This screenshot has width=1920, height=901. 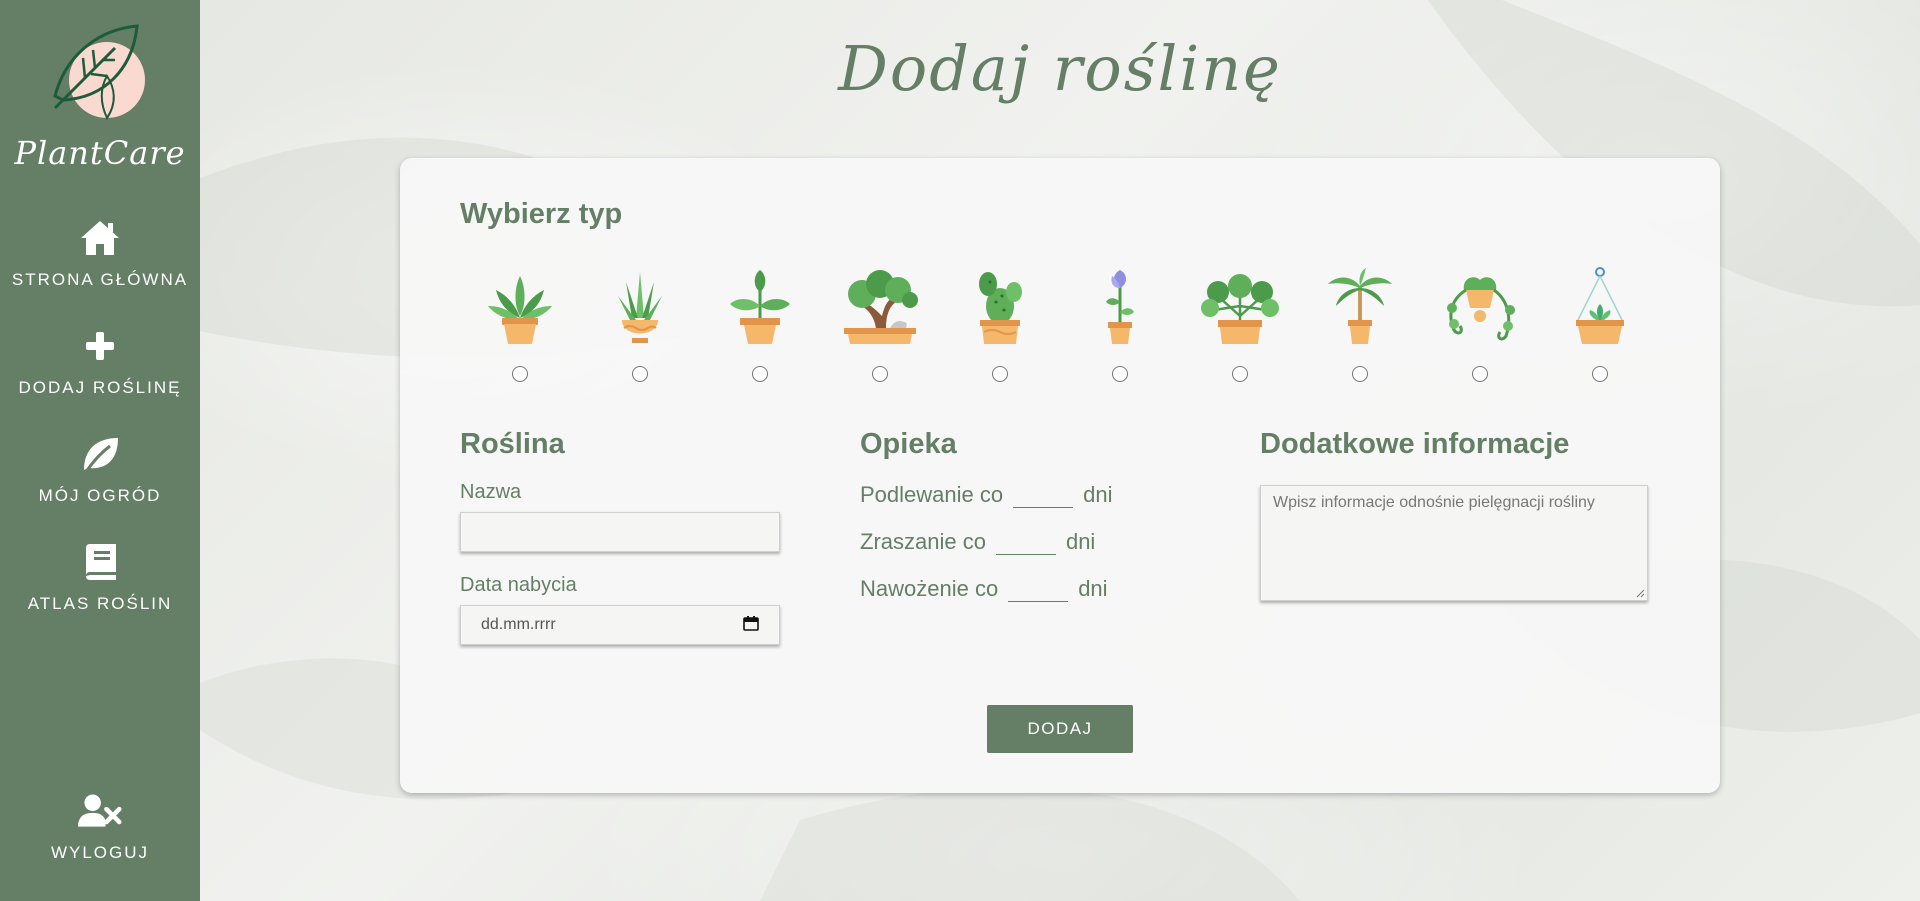 I want to click on page-title: Dodaj roślinę, so click(x=1060, y=68).